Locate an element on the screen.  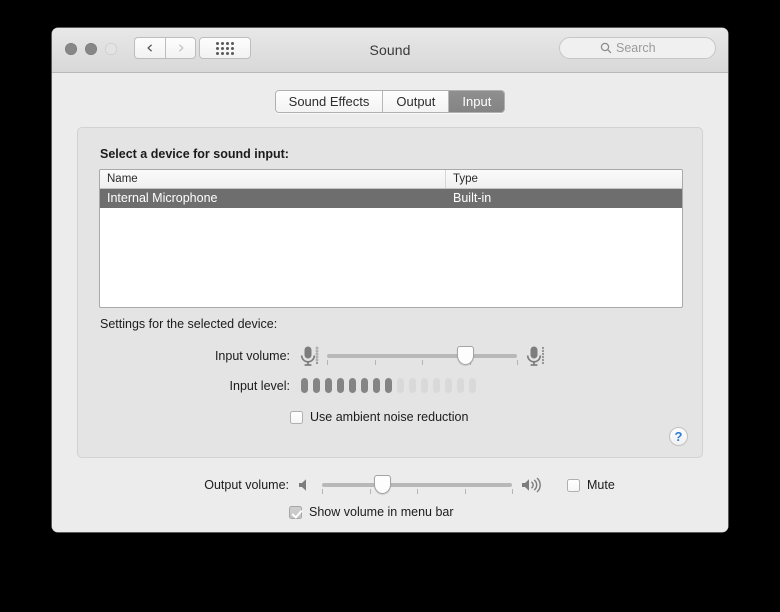
tab-group: Sound Effects Output Input is located at coordinates (390, 101).